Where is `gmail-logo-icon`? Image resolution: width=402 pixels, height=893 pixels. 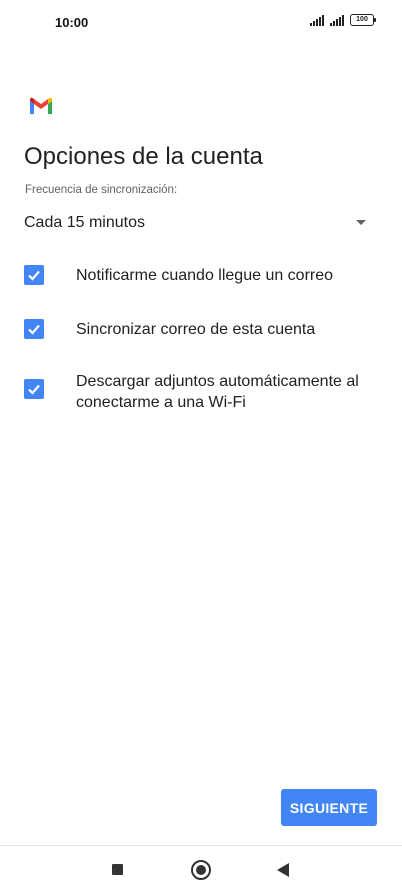 gmail-logo-icon is located at coordinates (41, 105).